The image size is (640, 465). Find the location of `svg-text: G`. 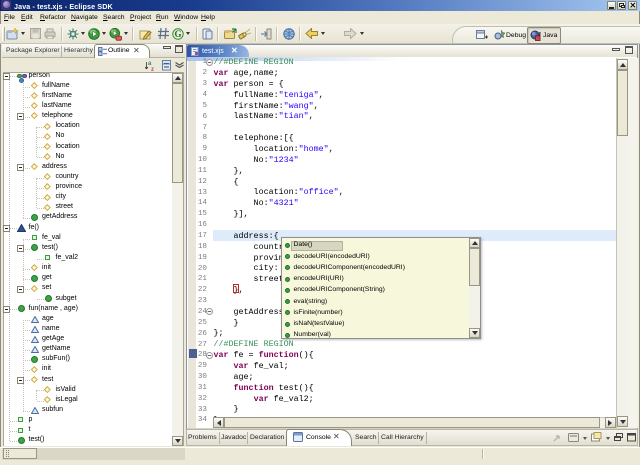

svg-text: G is located at coordinates (177, 34).